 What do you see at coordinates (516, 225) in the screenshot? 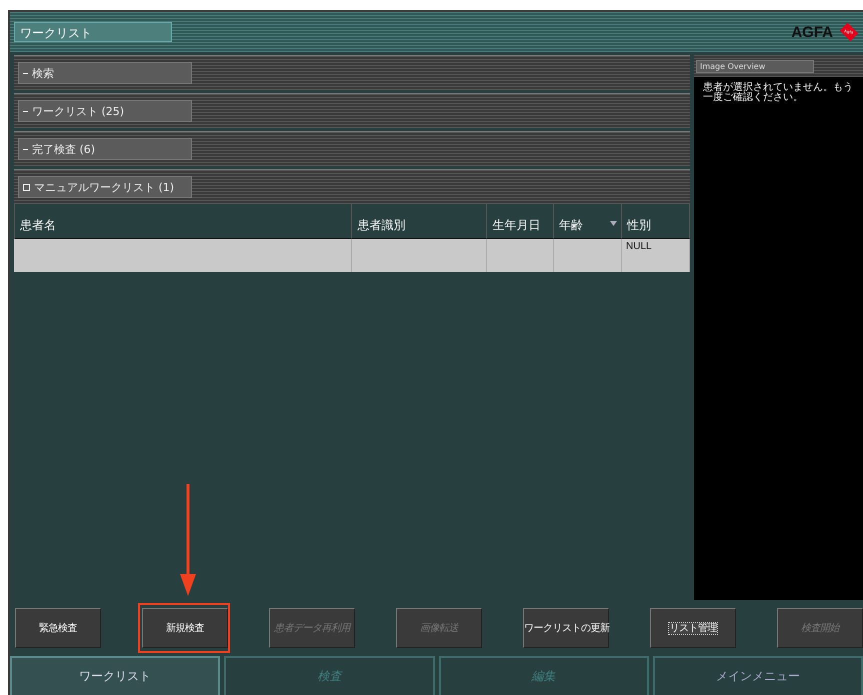
I see `column-title: 生年月日` at bounding box center [516, 225].